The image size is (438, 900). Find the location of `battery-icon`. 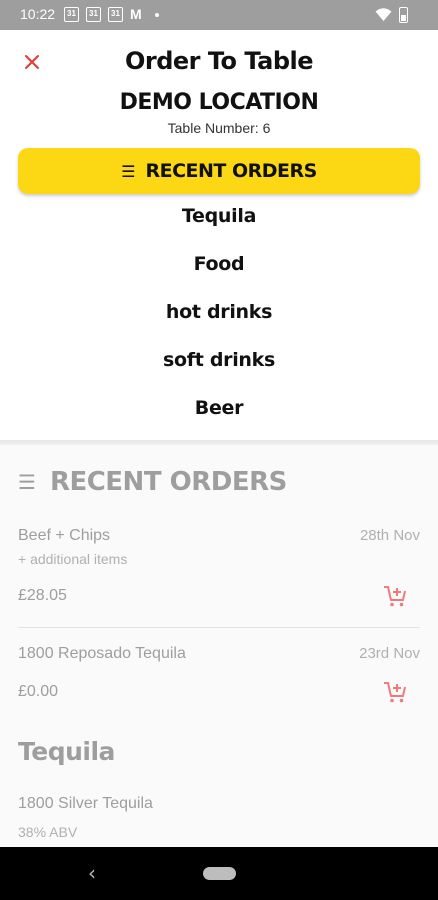

battery-icon is located at coordinates (403, 15).